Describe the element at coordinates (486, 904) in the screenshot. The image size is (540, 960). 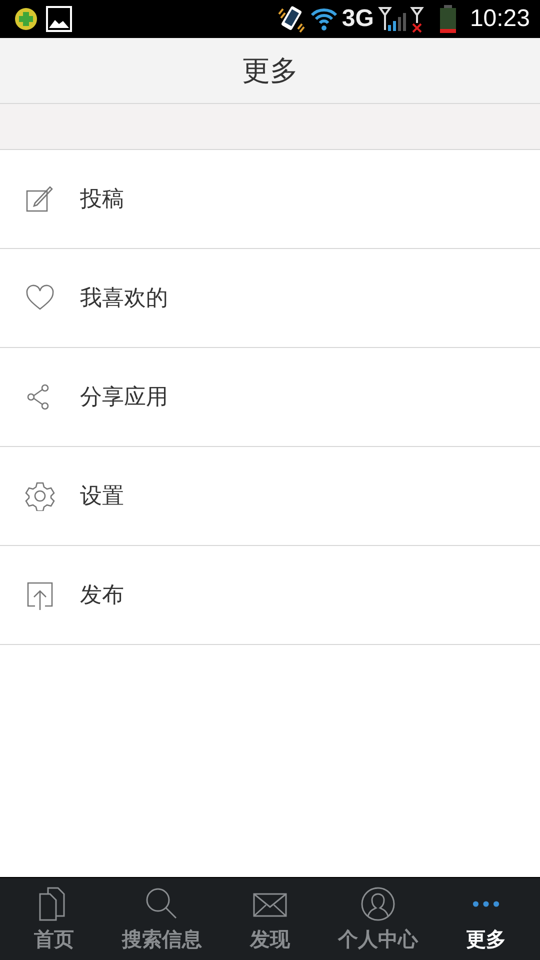
I see `more-icon` at that location.